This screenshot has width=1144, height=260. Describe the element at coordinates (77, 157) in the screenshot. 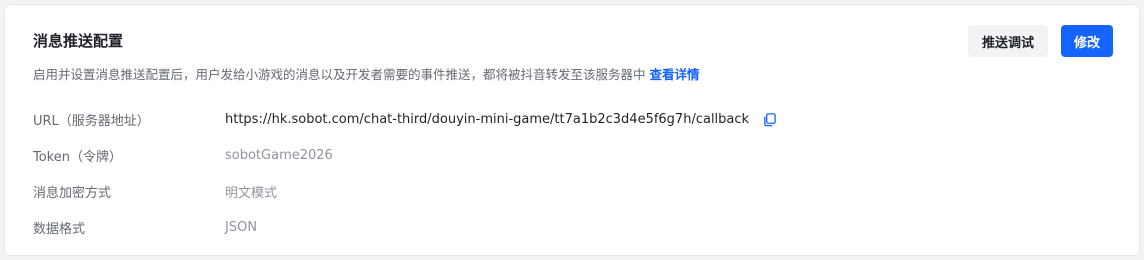

I see `token-label: Token（令牌）` at that location.